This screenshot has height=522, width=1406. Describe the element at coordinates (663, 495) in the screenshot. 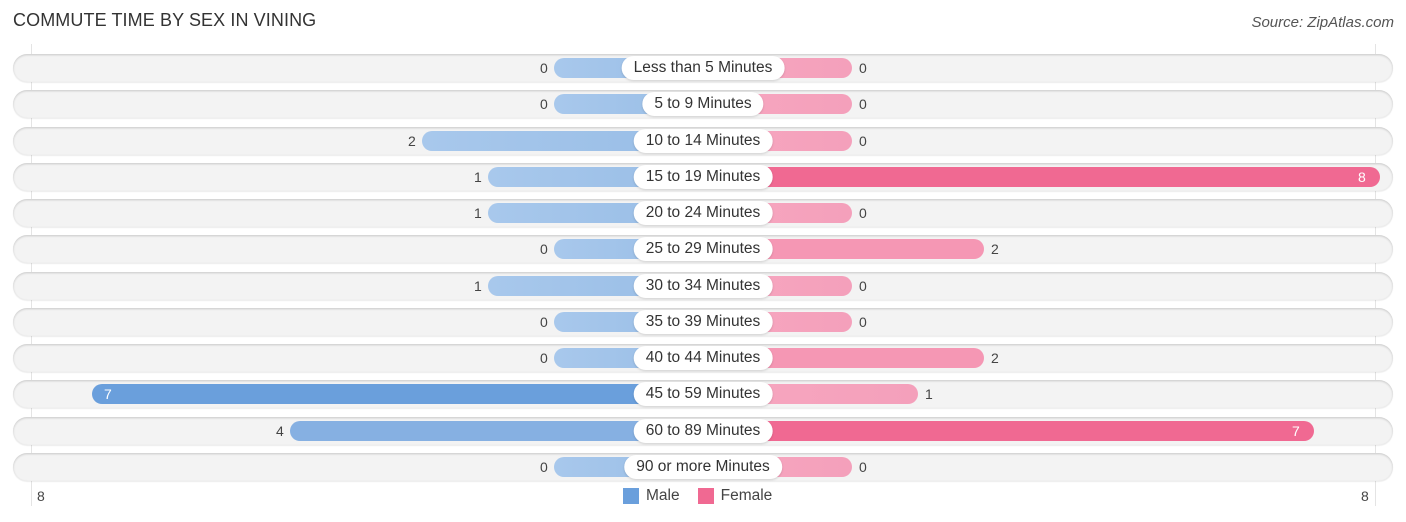

I see `legend-label-male: Male` at that location.